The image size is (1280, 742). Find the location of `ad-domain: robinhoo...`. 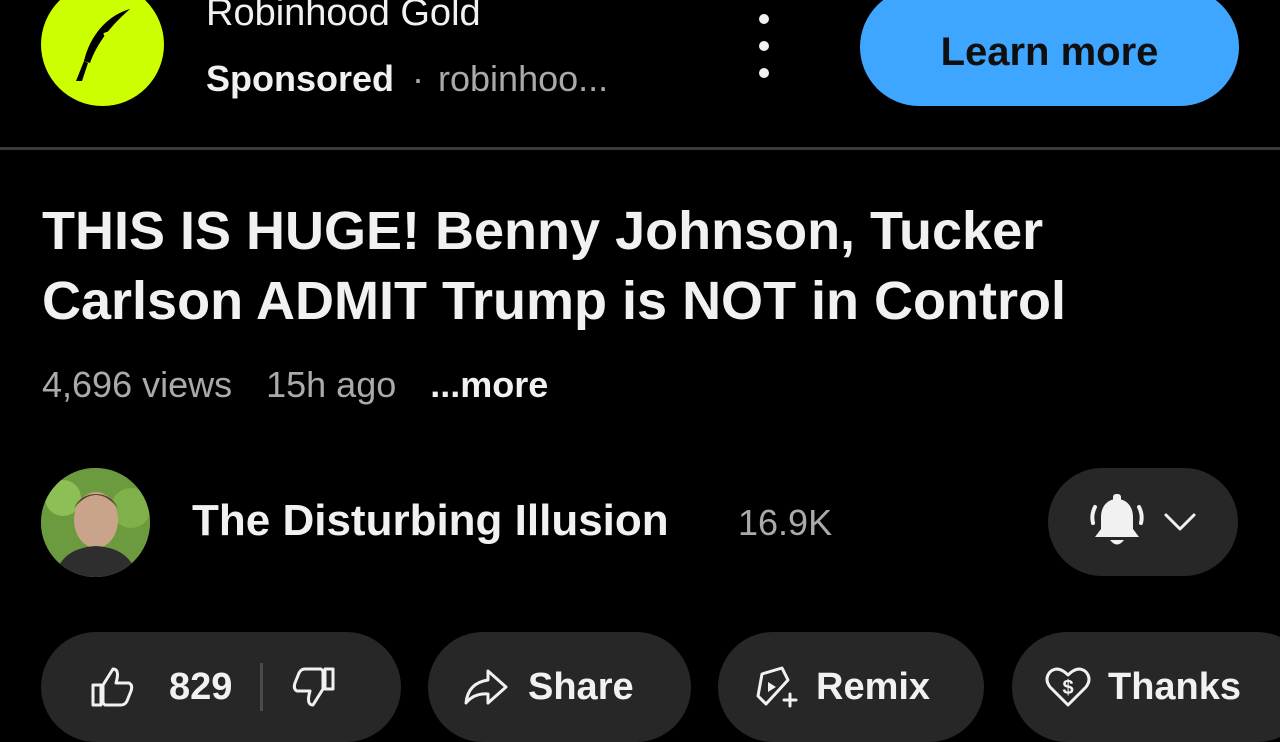

ad-domain: robinhoo... is located at coordinates (523, 79).